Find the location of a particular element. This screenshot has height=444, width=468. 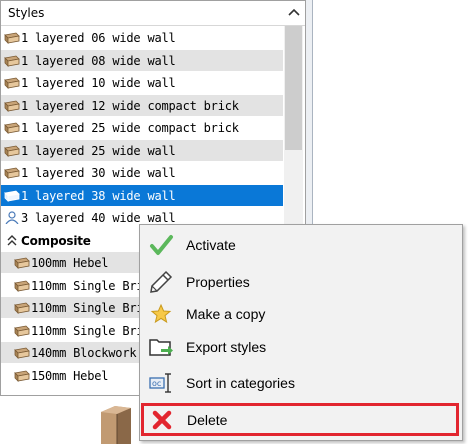

folder-export-icon is located at coordinates (161, 347).